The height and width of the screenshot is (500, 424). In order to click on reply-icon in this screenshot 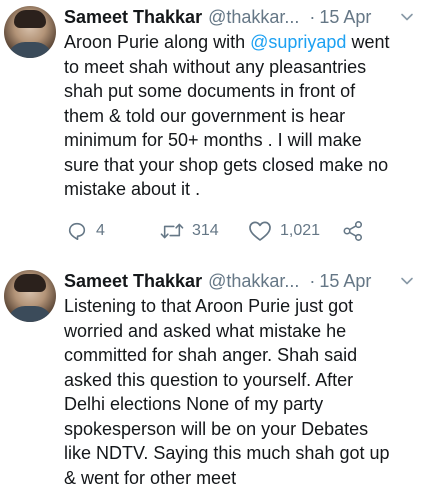, I will do `click(77, 231)`.